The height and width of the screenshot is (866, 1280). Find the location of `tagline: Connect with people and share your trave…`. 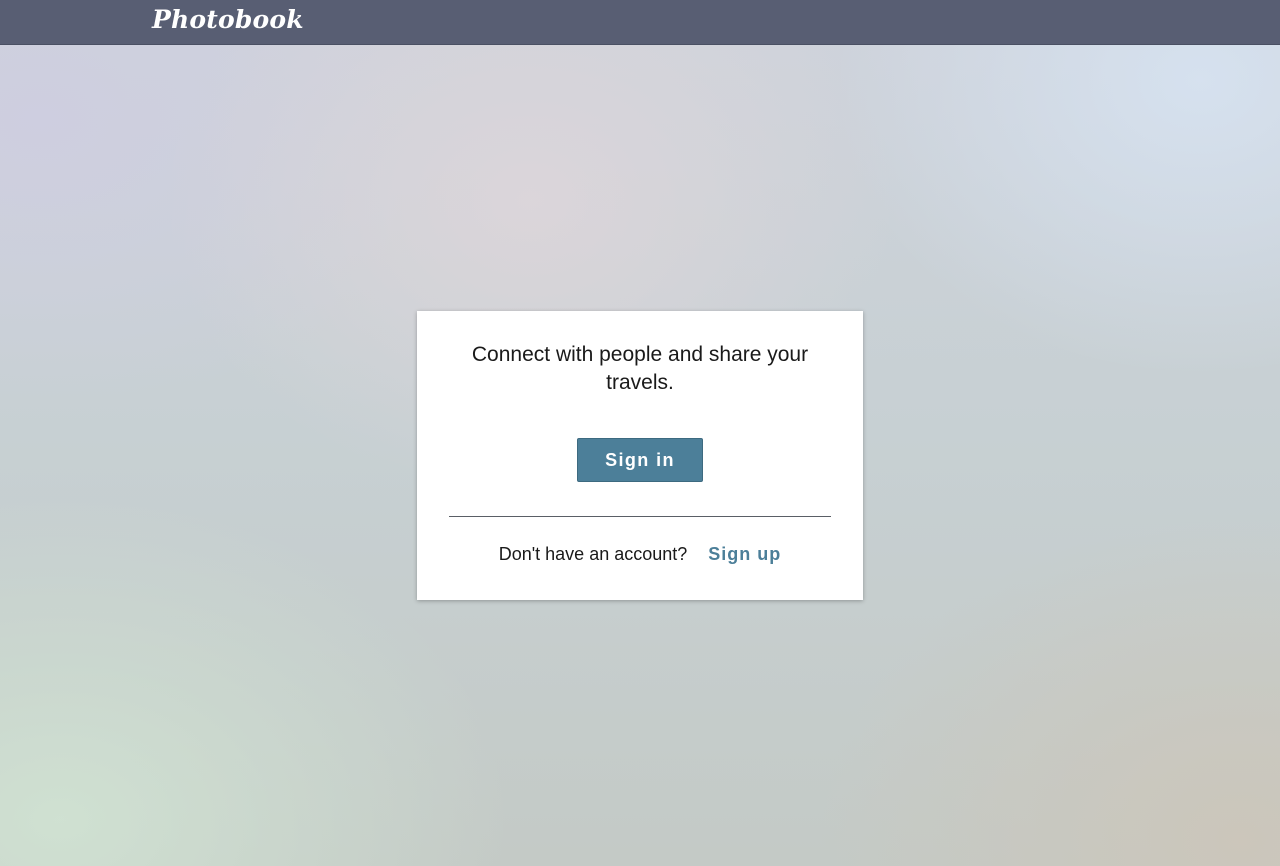

tagline: Connect with people and share your trave… is located at coordinates (640, 368).